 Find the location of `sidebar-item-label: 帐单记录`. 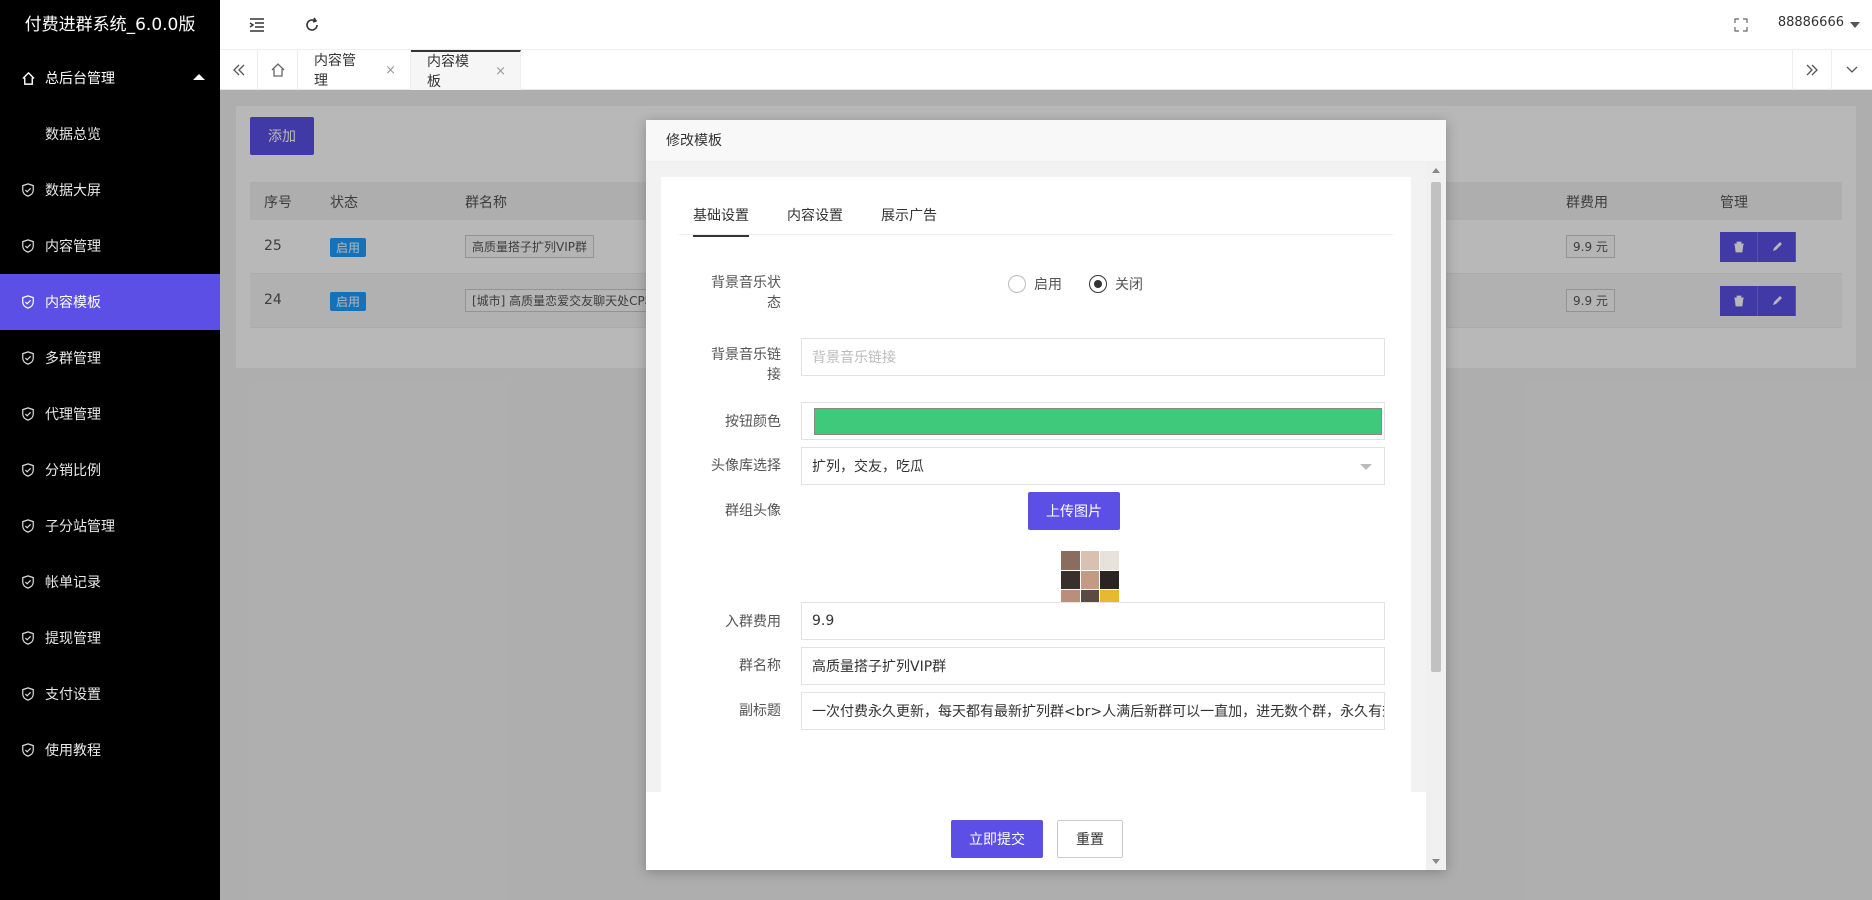

sidebar-item-label: 帐单记录 is located at coordinates (73, 583).